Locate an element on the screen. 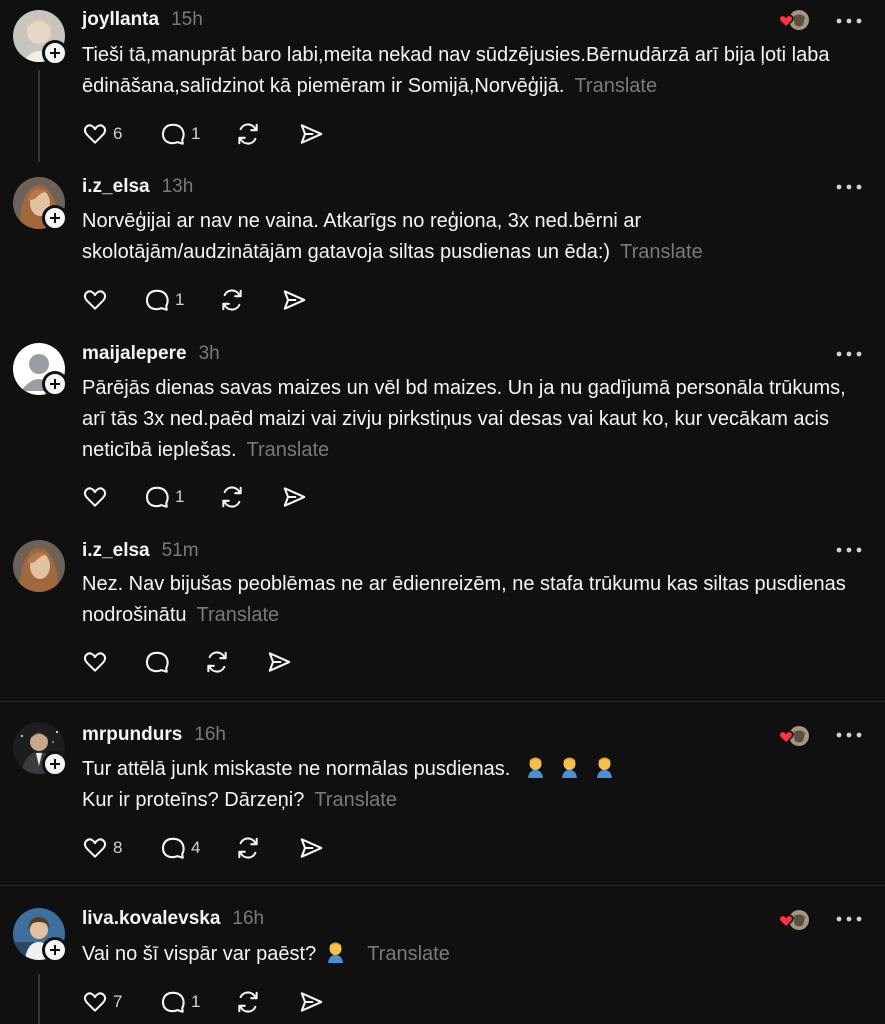 The height and width of the screenshot is (1024, 885). reply-button is located at coordinates (157, 662).